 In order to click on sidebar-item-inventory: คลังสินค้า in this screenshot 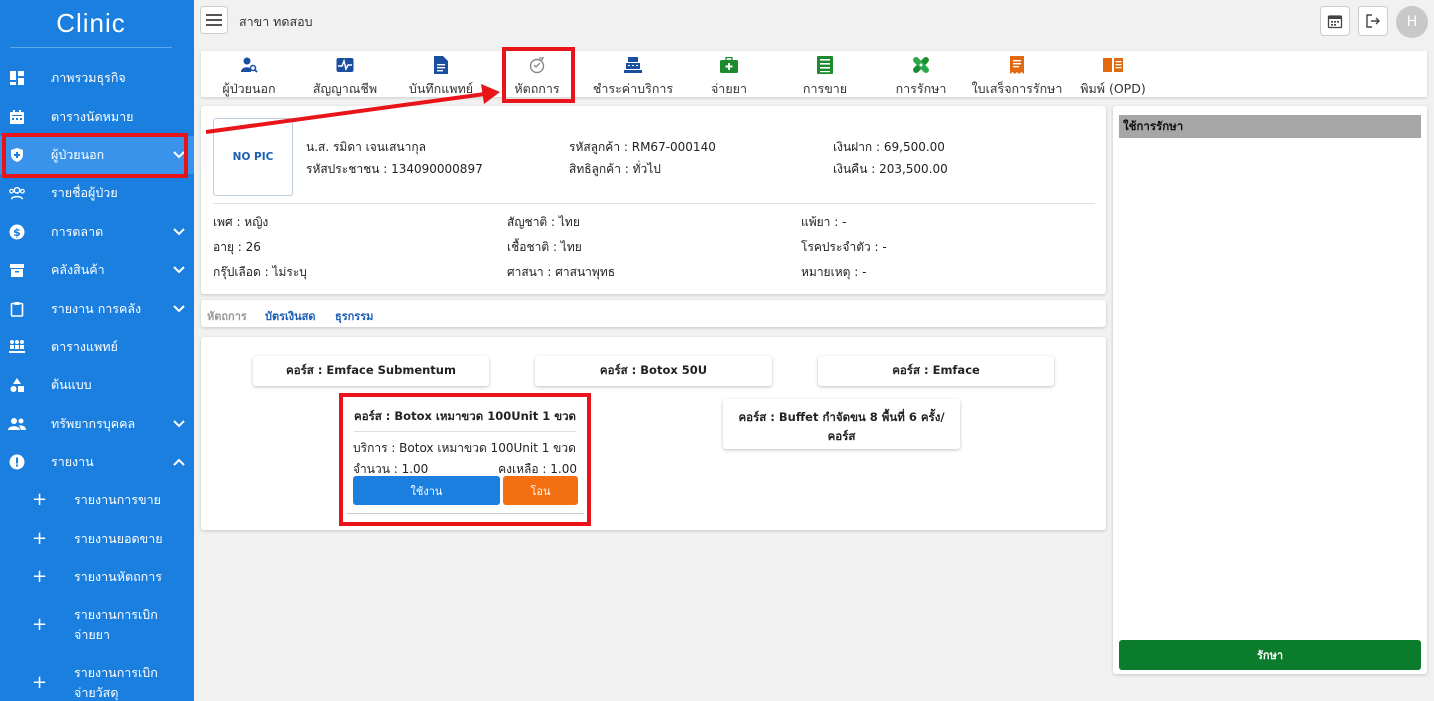, I will do `click(97, 270)`.